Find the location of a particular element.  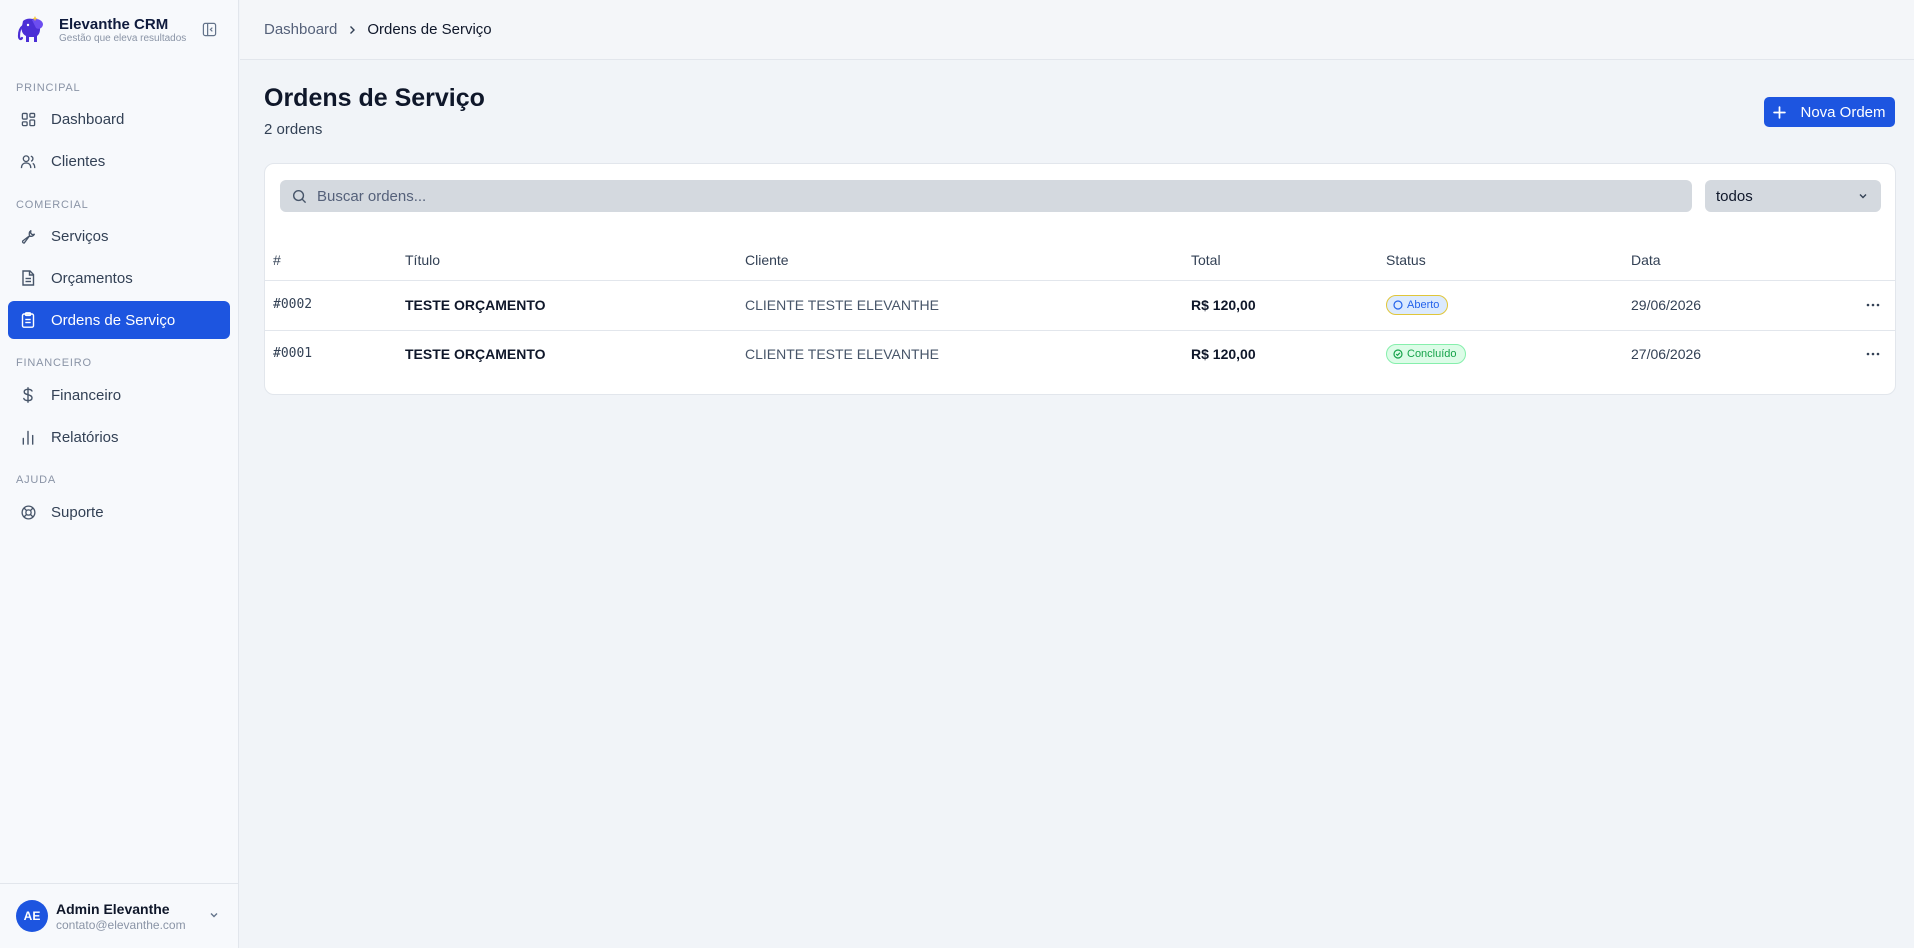

breadcrumb: Dashboard Ordens de Serviço is located at coordinates (1077, 30).